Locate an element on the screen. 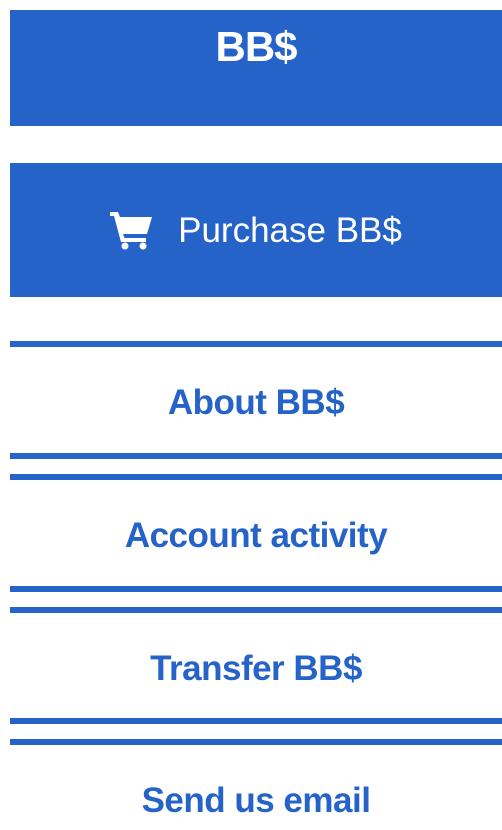  shopping-cart-icon is located at coordinates (131, 231).